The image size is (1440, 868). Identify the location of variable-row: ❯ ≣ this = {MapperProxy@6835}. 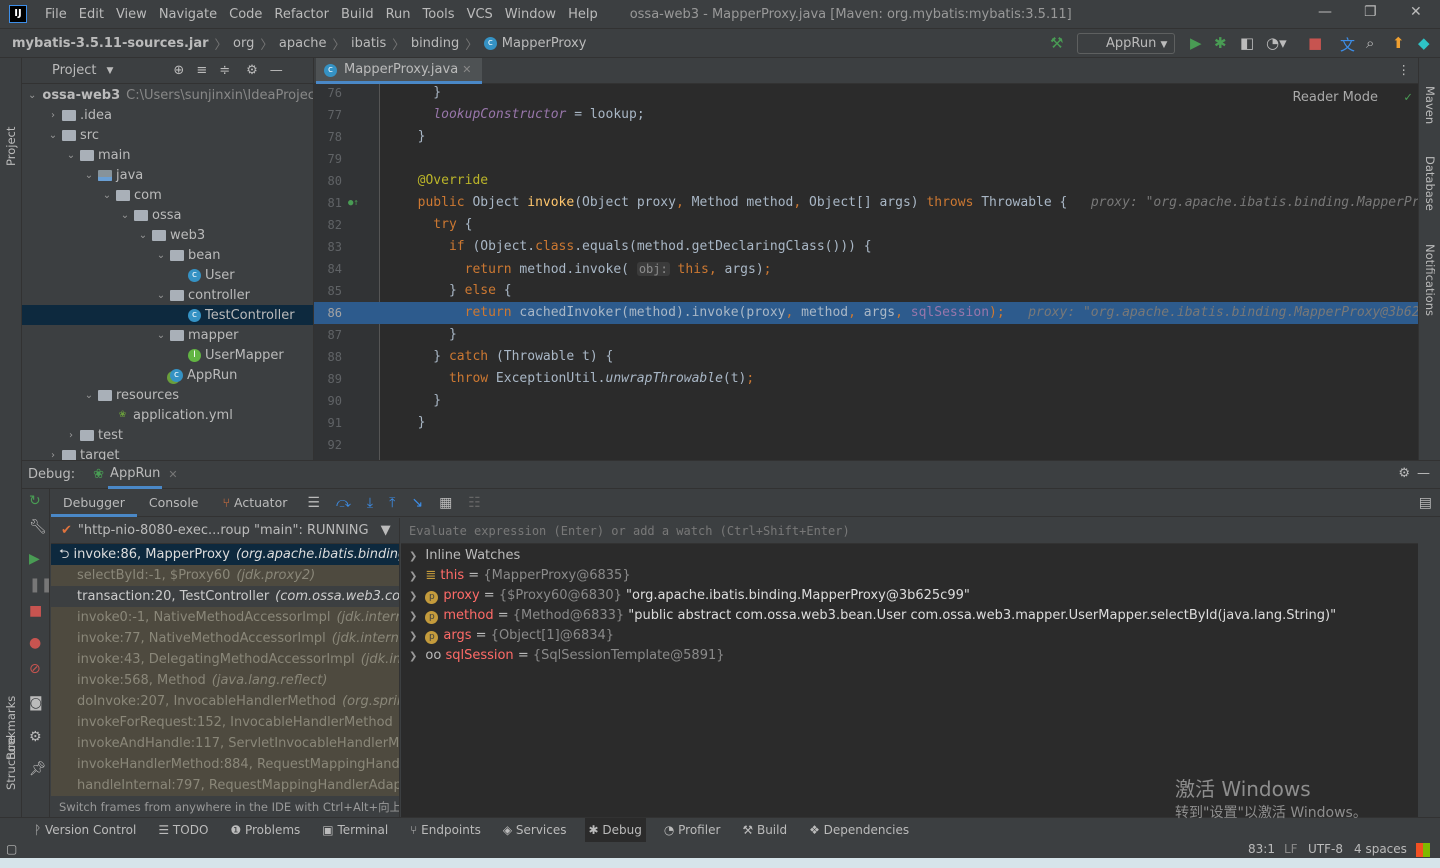
(909, 576).